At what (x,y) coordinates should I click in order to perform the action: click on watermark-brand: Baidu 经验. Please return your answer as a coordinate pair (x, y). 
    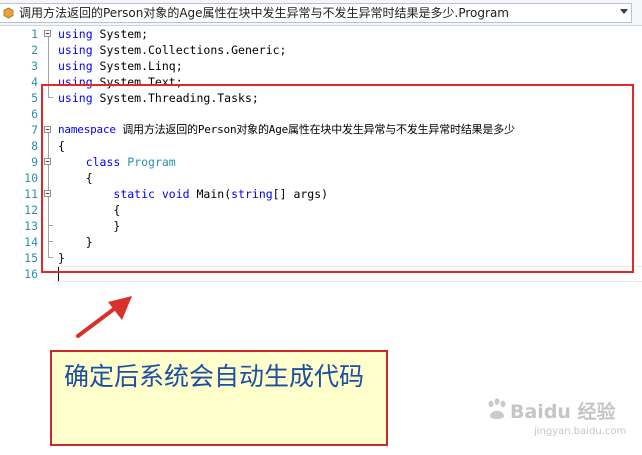
    Looking at the image, I should click on (563, 412).